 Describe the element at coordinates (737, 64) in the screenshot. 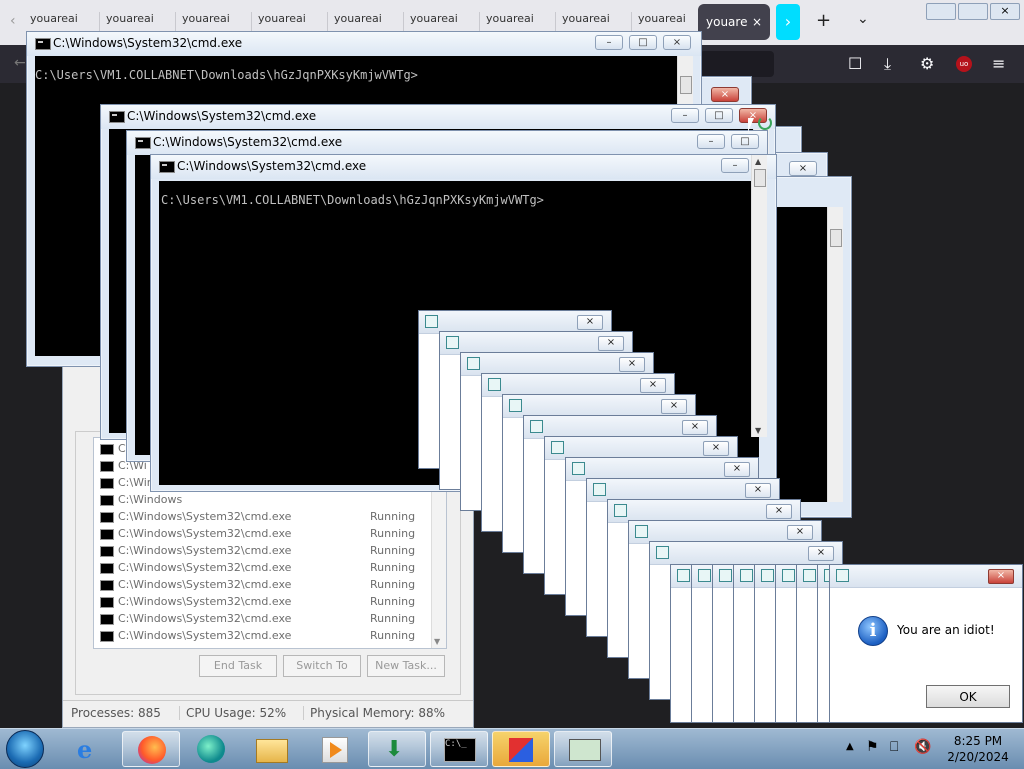

I see `url-bar-fragment` at that location.